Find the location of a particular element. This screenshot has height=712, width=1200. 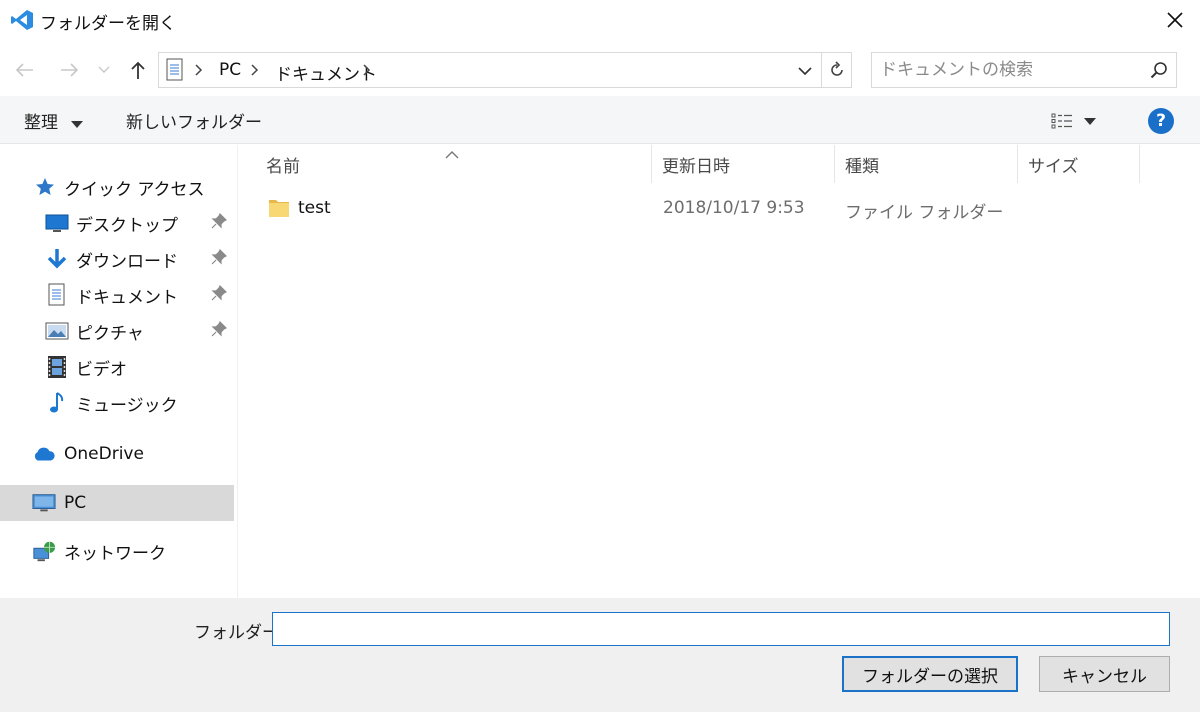

organize-menu-button: 整理 is located at coordinates (54, 120).